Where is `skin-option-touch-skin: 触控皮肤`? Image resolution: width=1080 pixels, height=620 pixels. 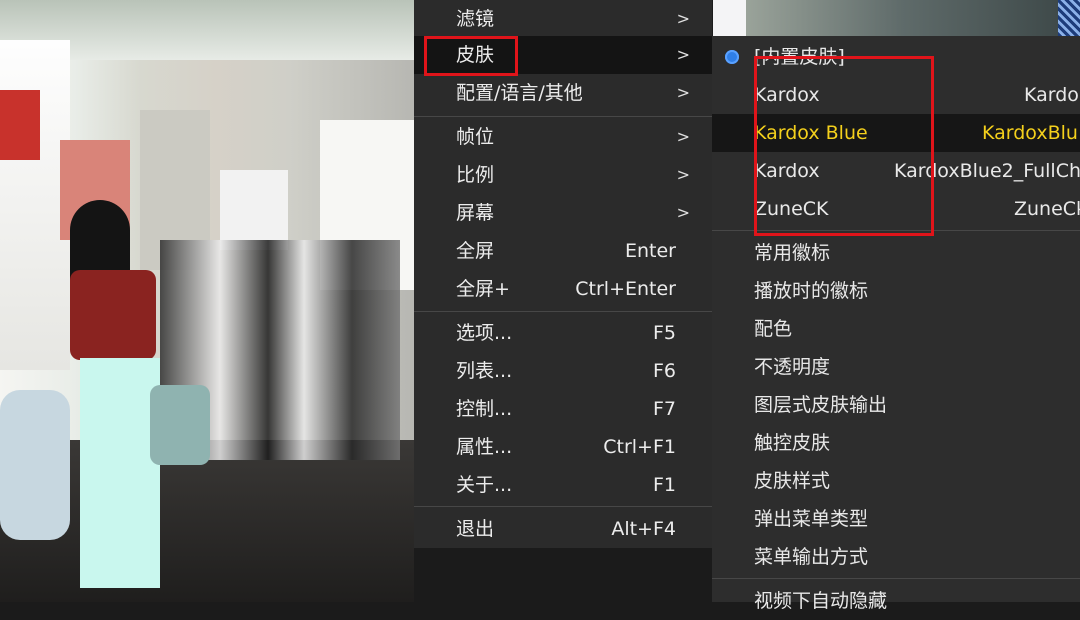 skin-option-touch-skin: 触控皮肤 is located at coordinates (896, 443).